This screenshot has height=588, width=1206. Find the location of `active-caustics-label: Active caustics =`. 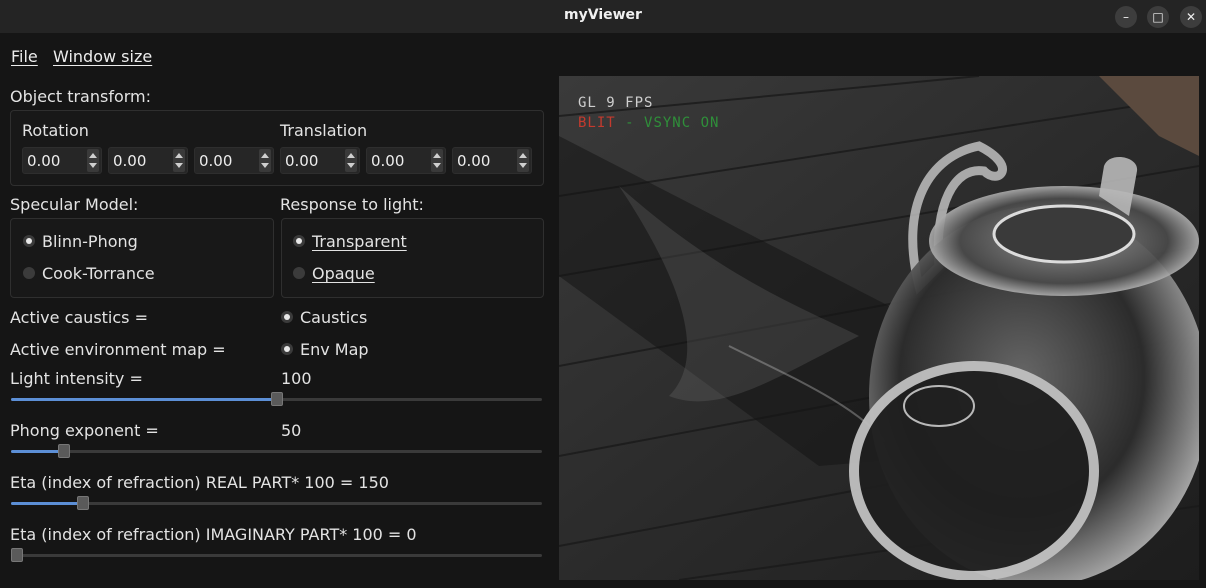

active-caustics-label: Active caustics = is located at coordinates (79, 317).